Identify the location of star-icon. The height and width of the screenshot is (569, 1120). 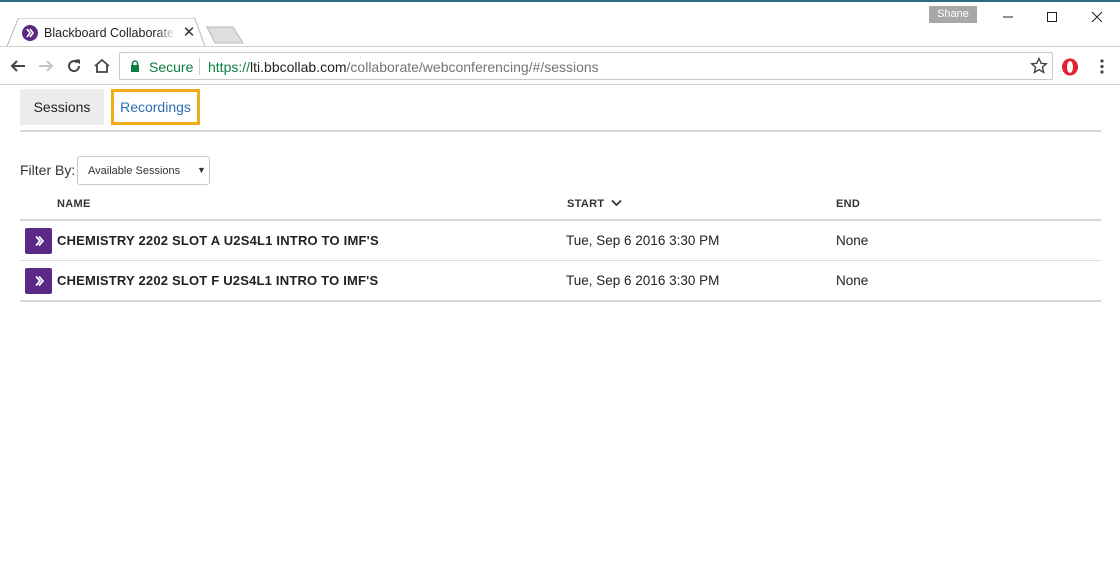
(1039, 66).